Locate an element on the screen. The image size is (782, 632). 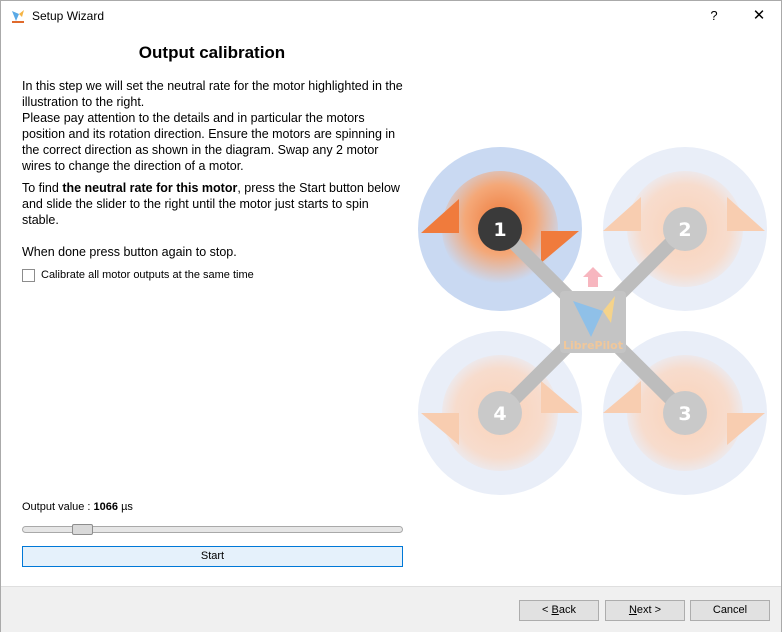
window-title: Setup Wizard is located at coordinates (68, 16).